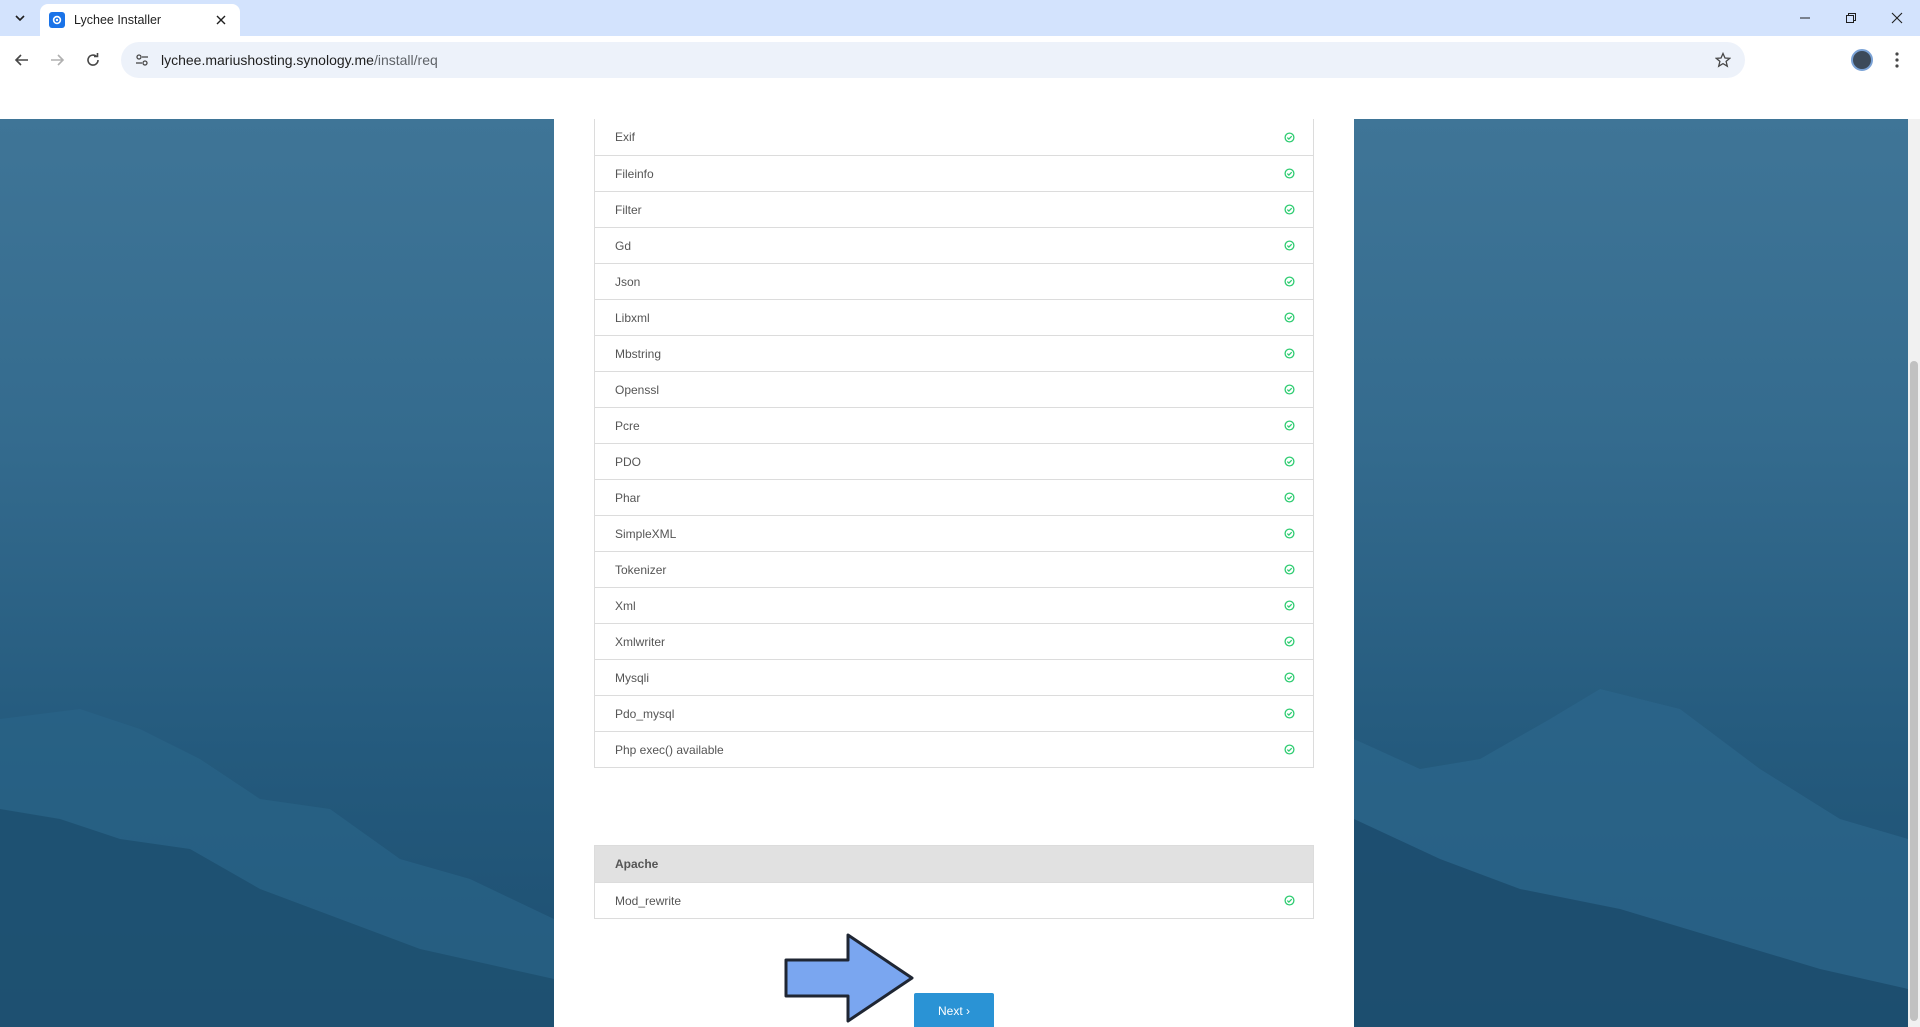 Image resolution: width=1920 pixels, height=1027 pixels. What do you see at coordinates (648, 900) in the screenshot?
I see `requirement-label: Mod_rewrite` at bounding box center [648, 900].